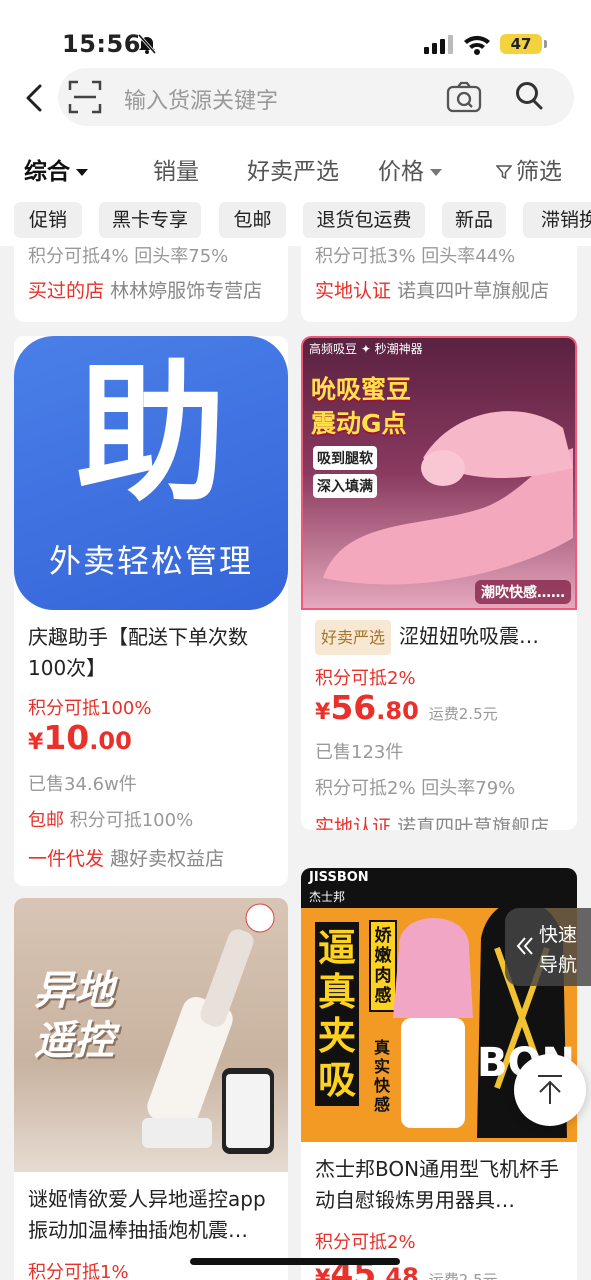 This screenshot has width=591, height=1280. Describe the element at coordinates (464, 97) in the screenshot. I see `camera-search-icon` at that location.